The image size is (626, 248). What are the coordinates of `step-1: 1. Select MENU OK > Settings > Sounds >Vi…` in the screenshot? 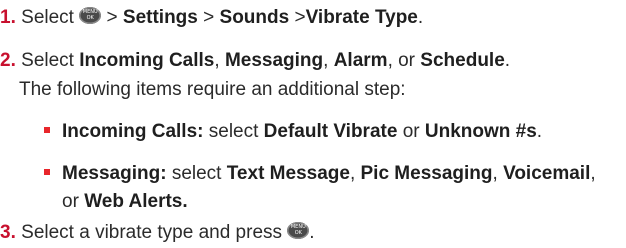 It's located at (211, 18).